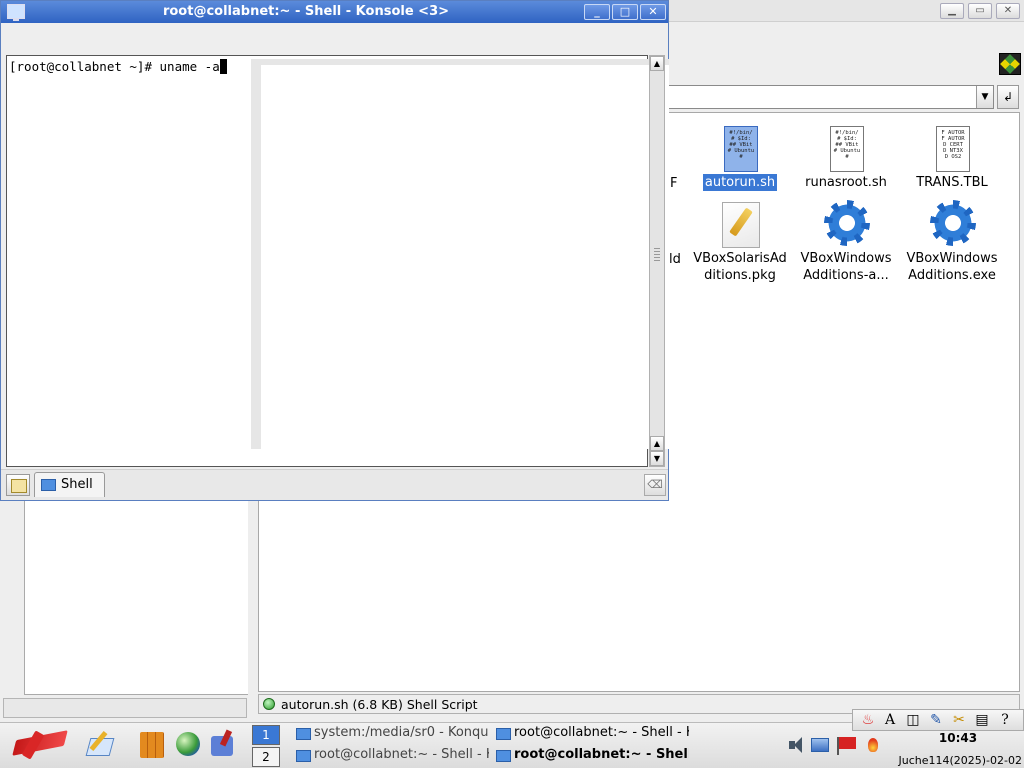  Describe the element at coordinates (266, 757) in the screenshot. I see `desktop-2-button: 2` at that location.